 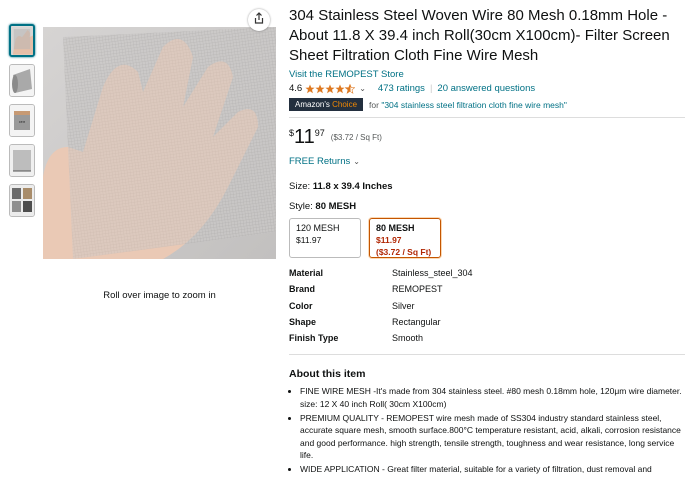 I want to click on option-unit-price: ($3.72 / Sq Ft), so click(x=404, y=252).